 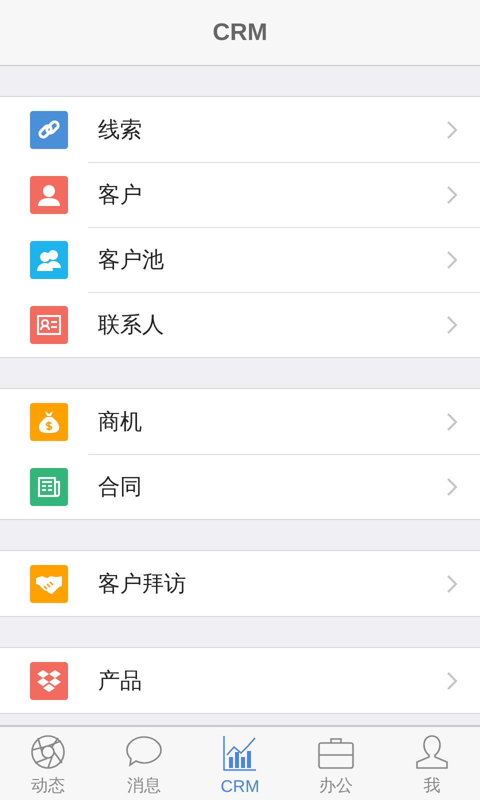 I want to click on menu-item: 客户拜访, so click(x=240, y=583).